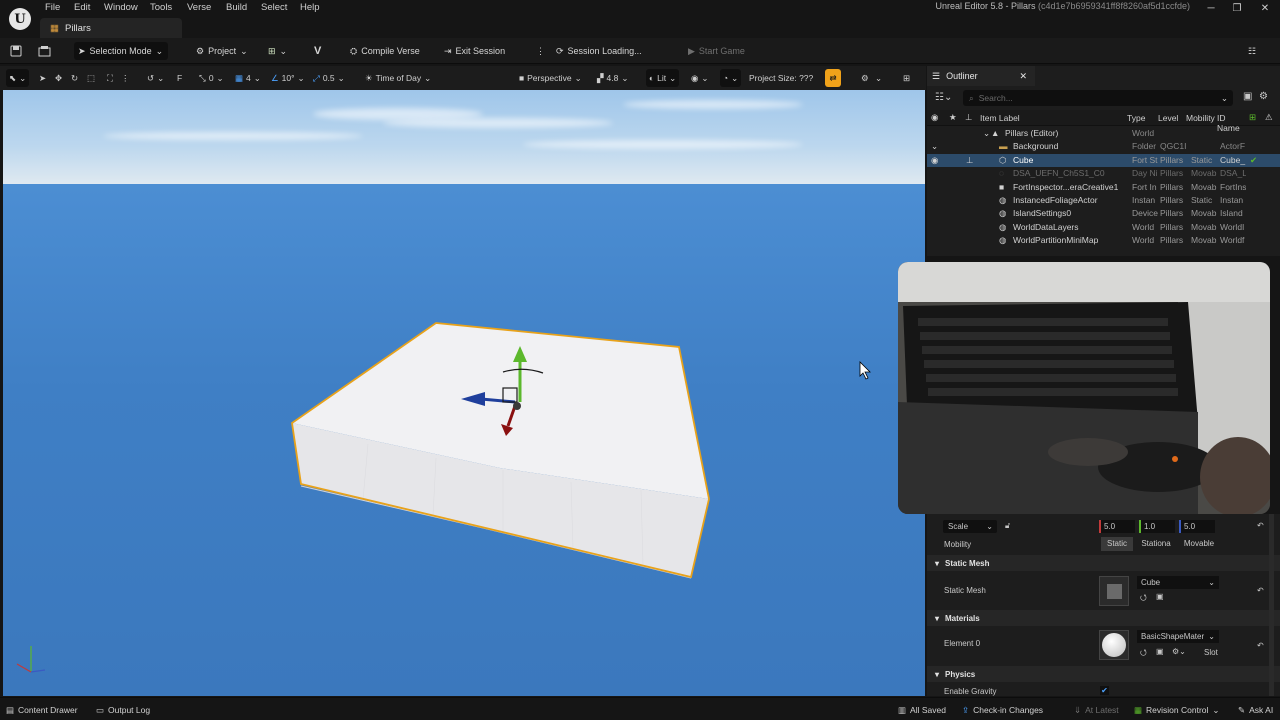  Describe the element at coordinates (1265, 8) in the screenshot. I see `close-window-icon: ✕` at that location.